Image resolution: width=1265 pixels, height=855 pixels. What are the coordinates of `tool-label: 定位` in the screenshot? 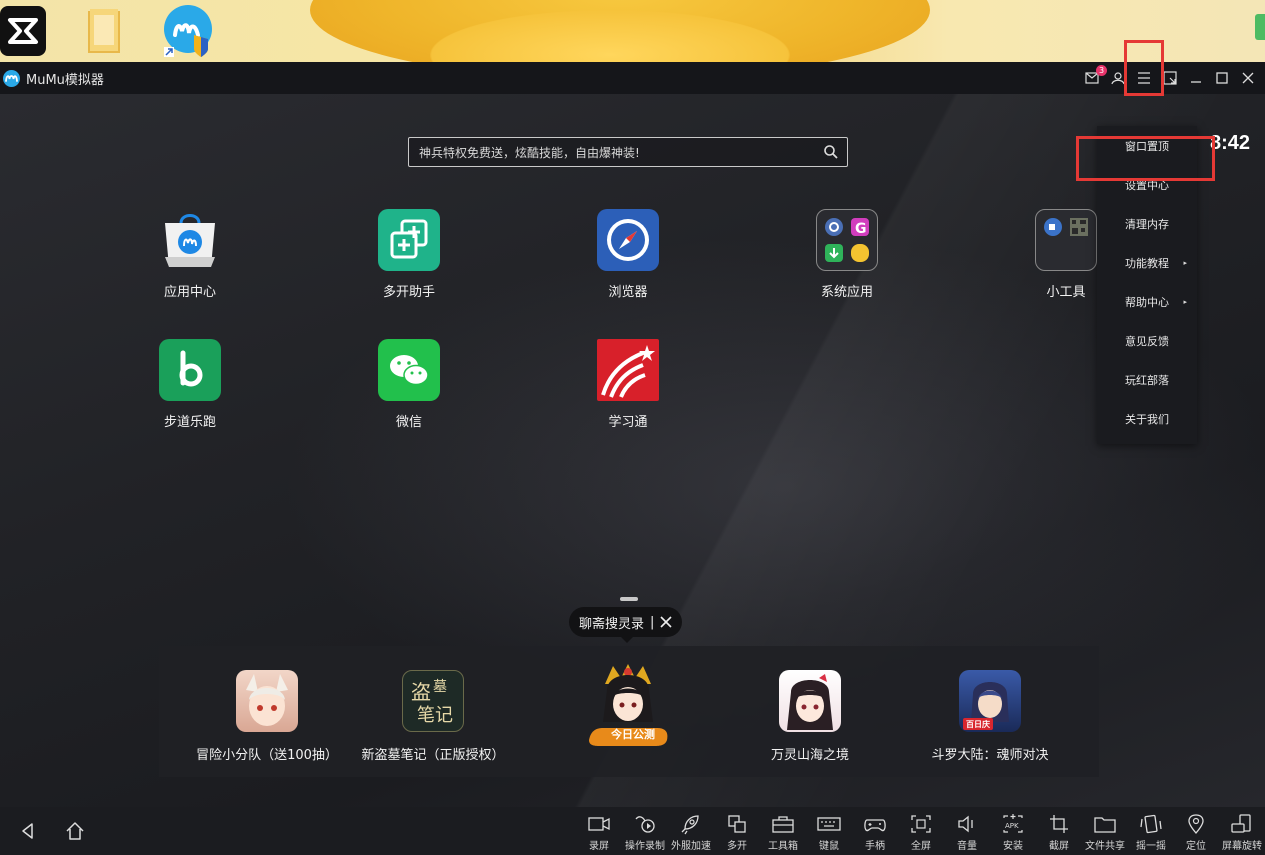 It's located at (1196, 846).